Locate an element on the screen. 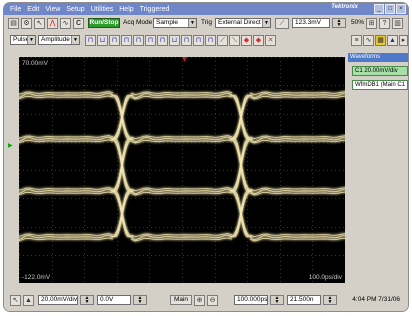 The height and width of the screenshot is (316, 412). measure-undershoot-icon: ⊔ is located at coordinates (174, 40).